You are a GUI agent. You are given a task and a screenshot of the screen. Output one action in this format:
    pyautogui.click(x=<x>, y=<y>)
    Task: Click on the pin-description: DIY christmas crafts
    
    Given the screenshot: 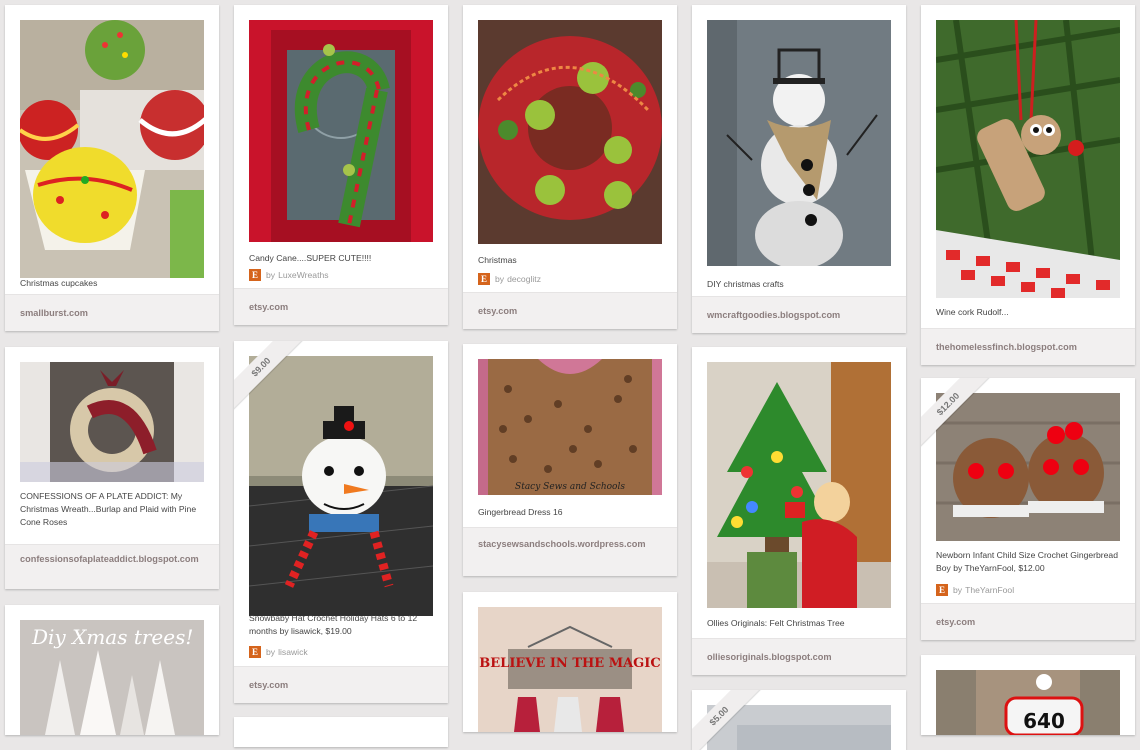 What is the action you would take?
    pyautogui.click(x=745, y=284)
    